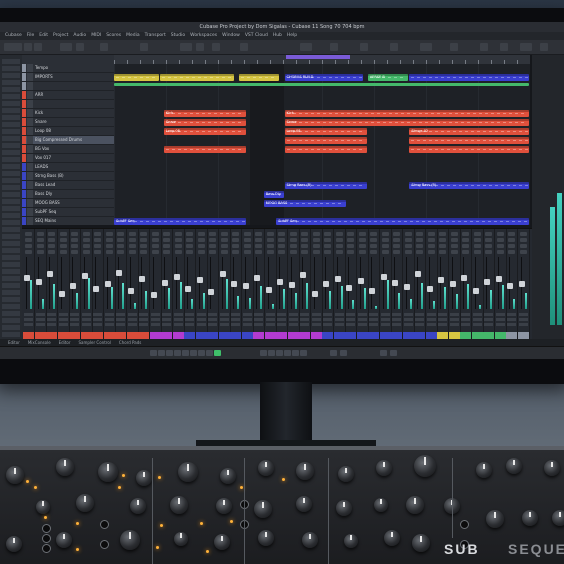  Describe the element at coordinates (325, 185) in the screenshot. I see `event-clip: Strng Bass (B)` at that location.